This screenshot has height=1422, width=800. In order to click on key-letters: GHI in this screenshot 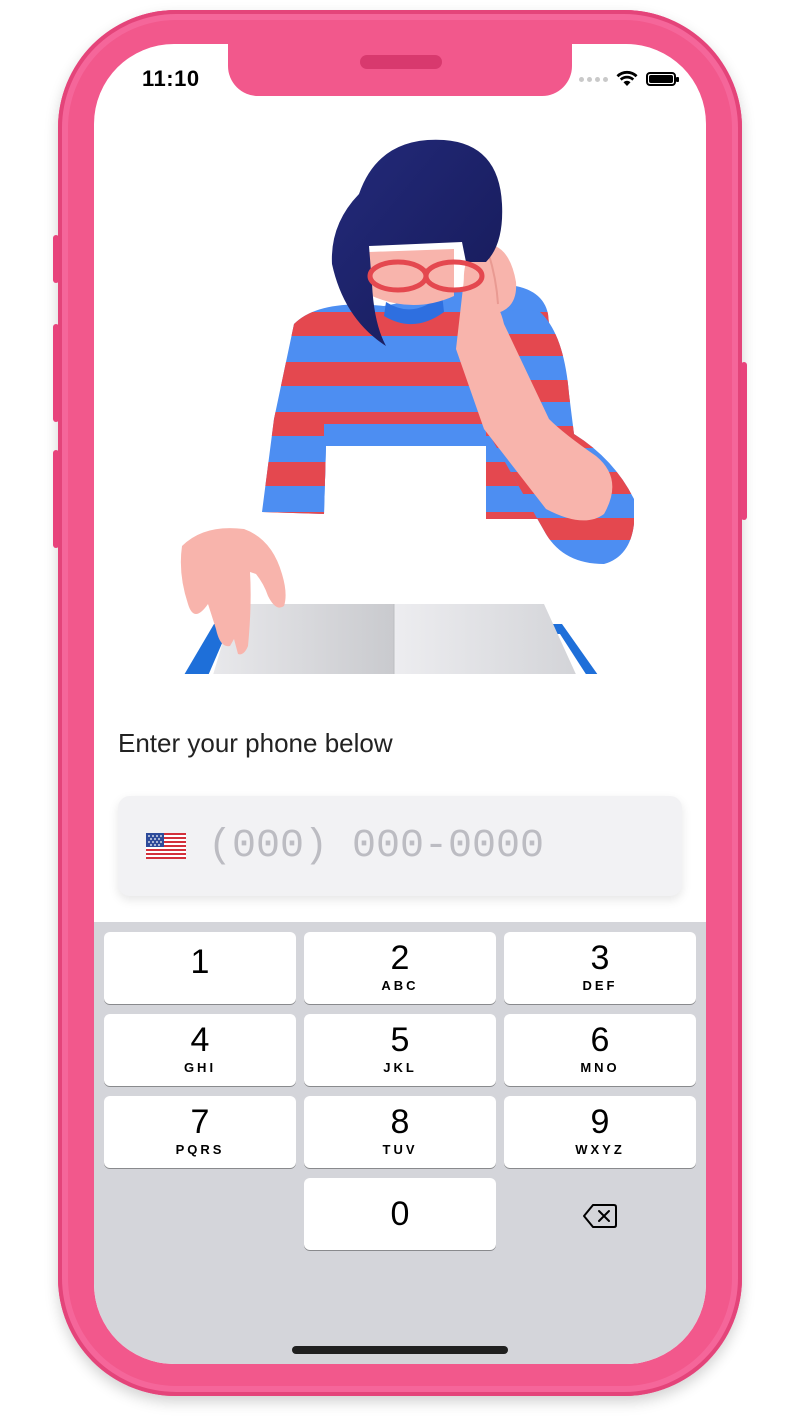, I will do `click(200, 1067)`.